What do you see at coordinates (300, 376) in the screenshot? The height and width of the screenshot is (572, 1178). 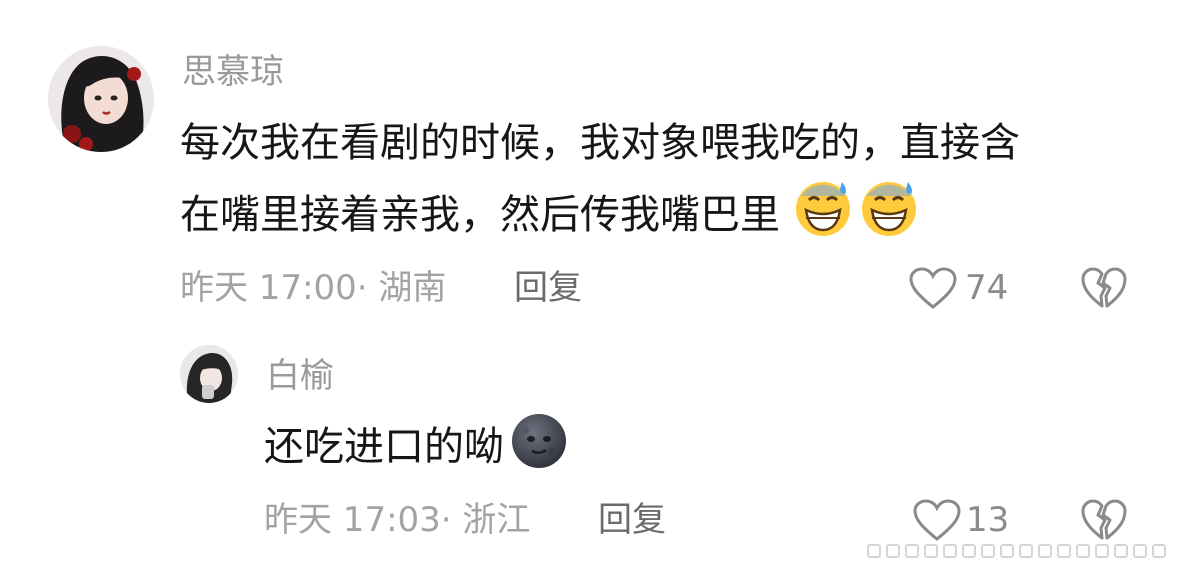 I see `comment-username: 白榆` at bounding box center [300, 376].